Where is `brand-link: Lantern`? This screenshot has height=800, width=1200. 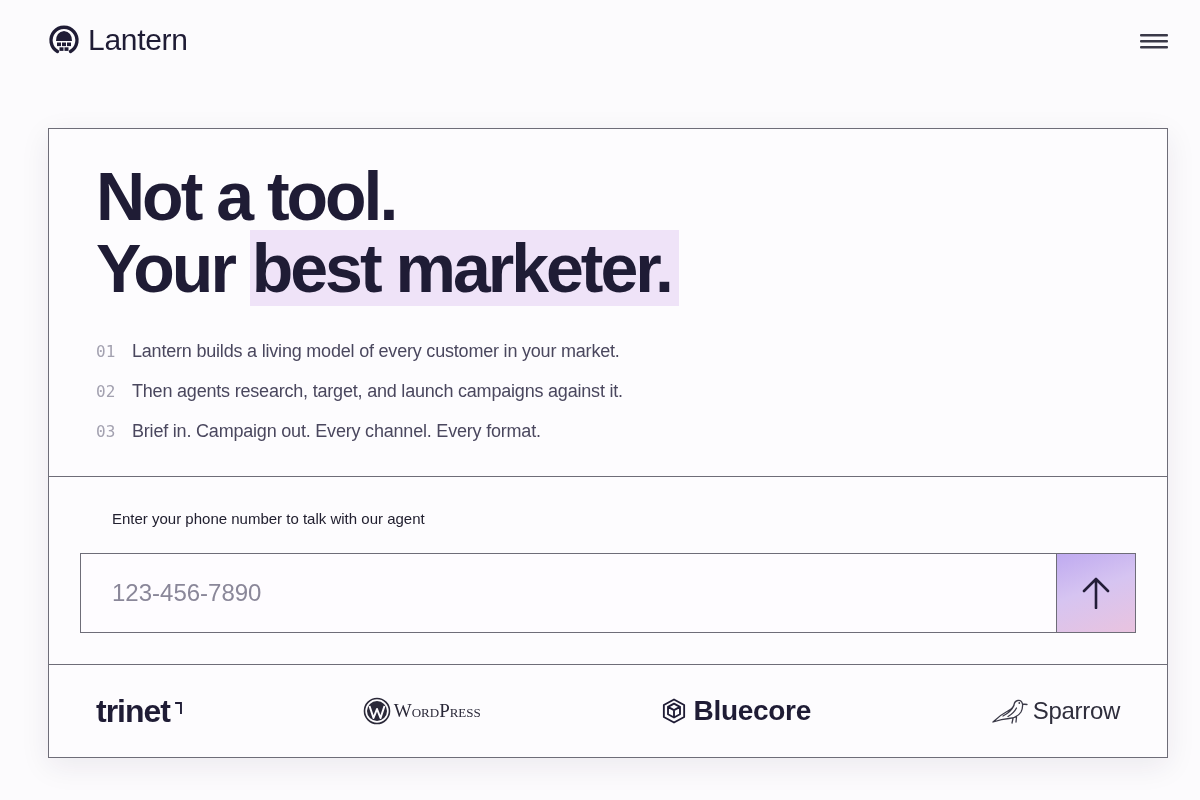 brand-link: Lantern is located at coordinates (118, 40).